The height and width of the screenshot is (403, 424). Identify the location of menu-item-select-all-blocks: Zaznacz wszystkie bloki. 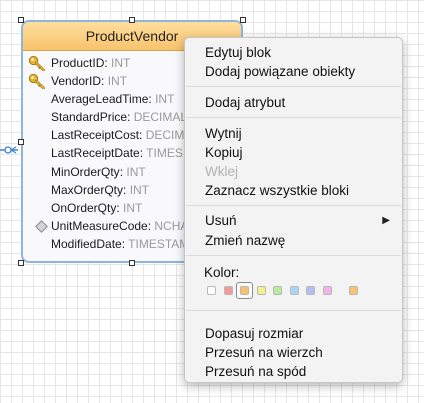
(297, 190).